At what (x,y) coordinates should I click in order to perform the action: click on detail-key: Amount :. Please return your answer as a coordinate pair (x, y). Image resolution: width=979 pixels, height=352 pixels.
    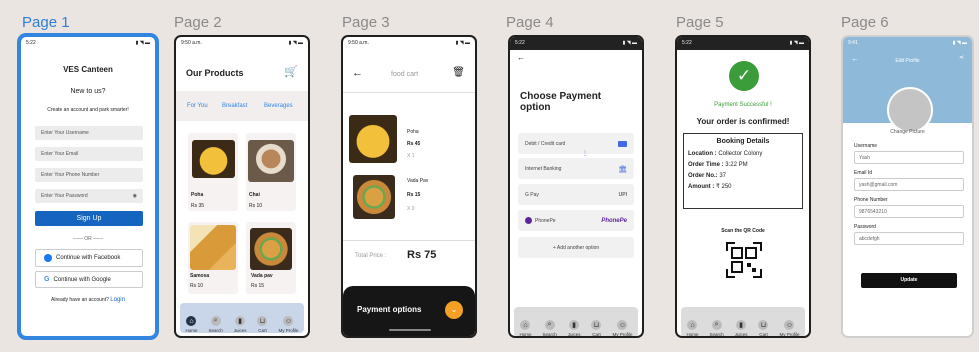
    Looking at the image, I should click on (701, 187).